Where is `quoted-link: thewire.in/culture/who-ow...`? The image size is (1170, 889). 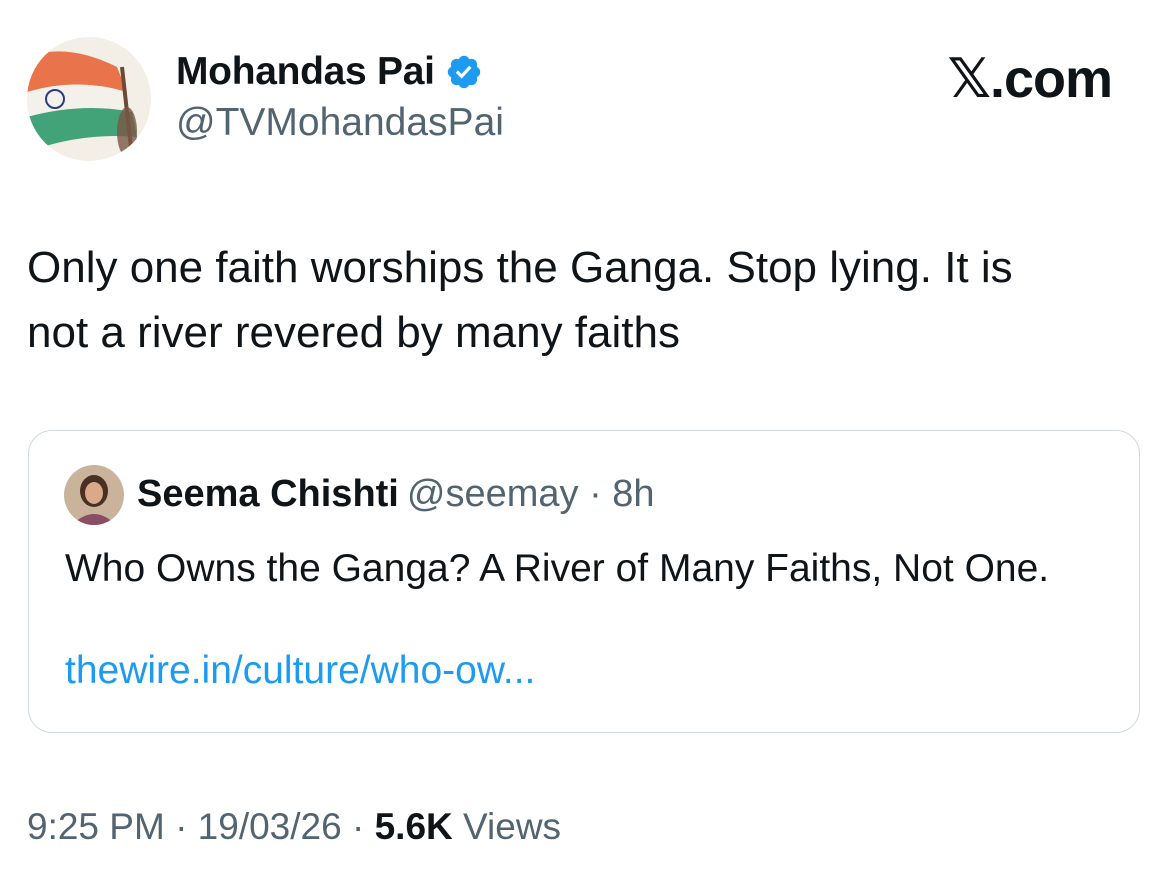 quoted-link: thewire.in/culture/who-ow... is located at coordinates (300, 671).